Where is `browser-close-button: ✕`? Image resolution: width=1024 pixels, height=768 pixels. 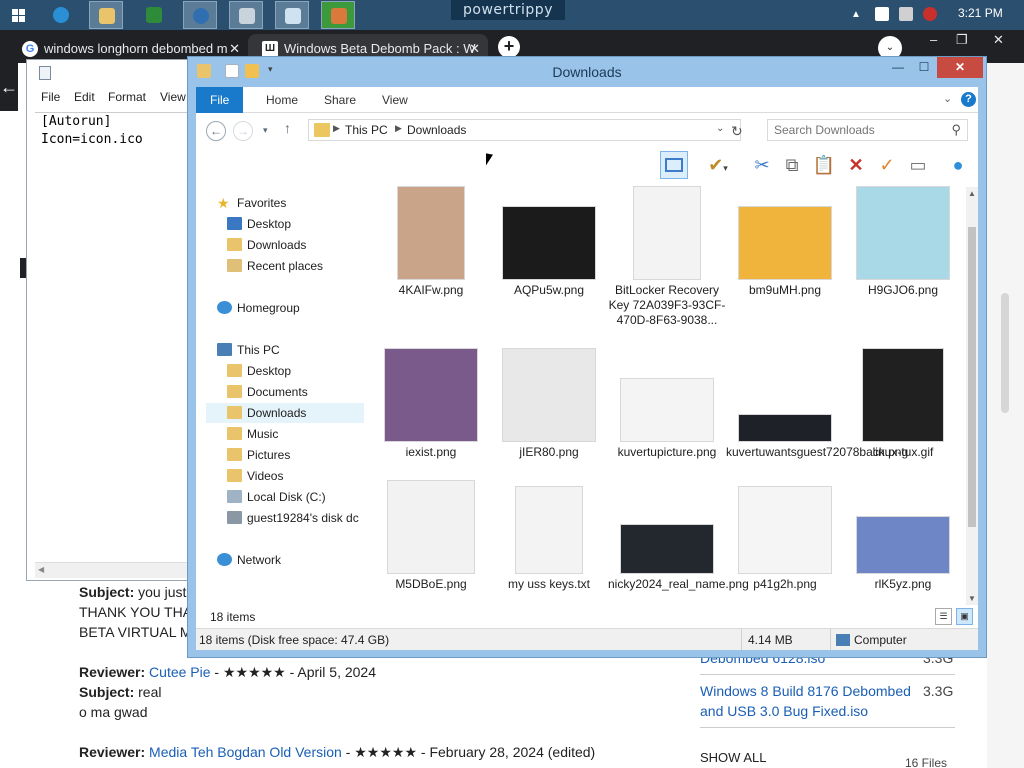
browser-close-button: ✕ is located at coordinates (998, 40).